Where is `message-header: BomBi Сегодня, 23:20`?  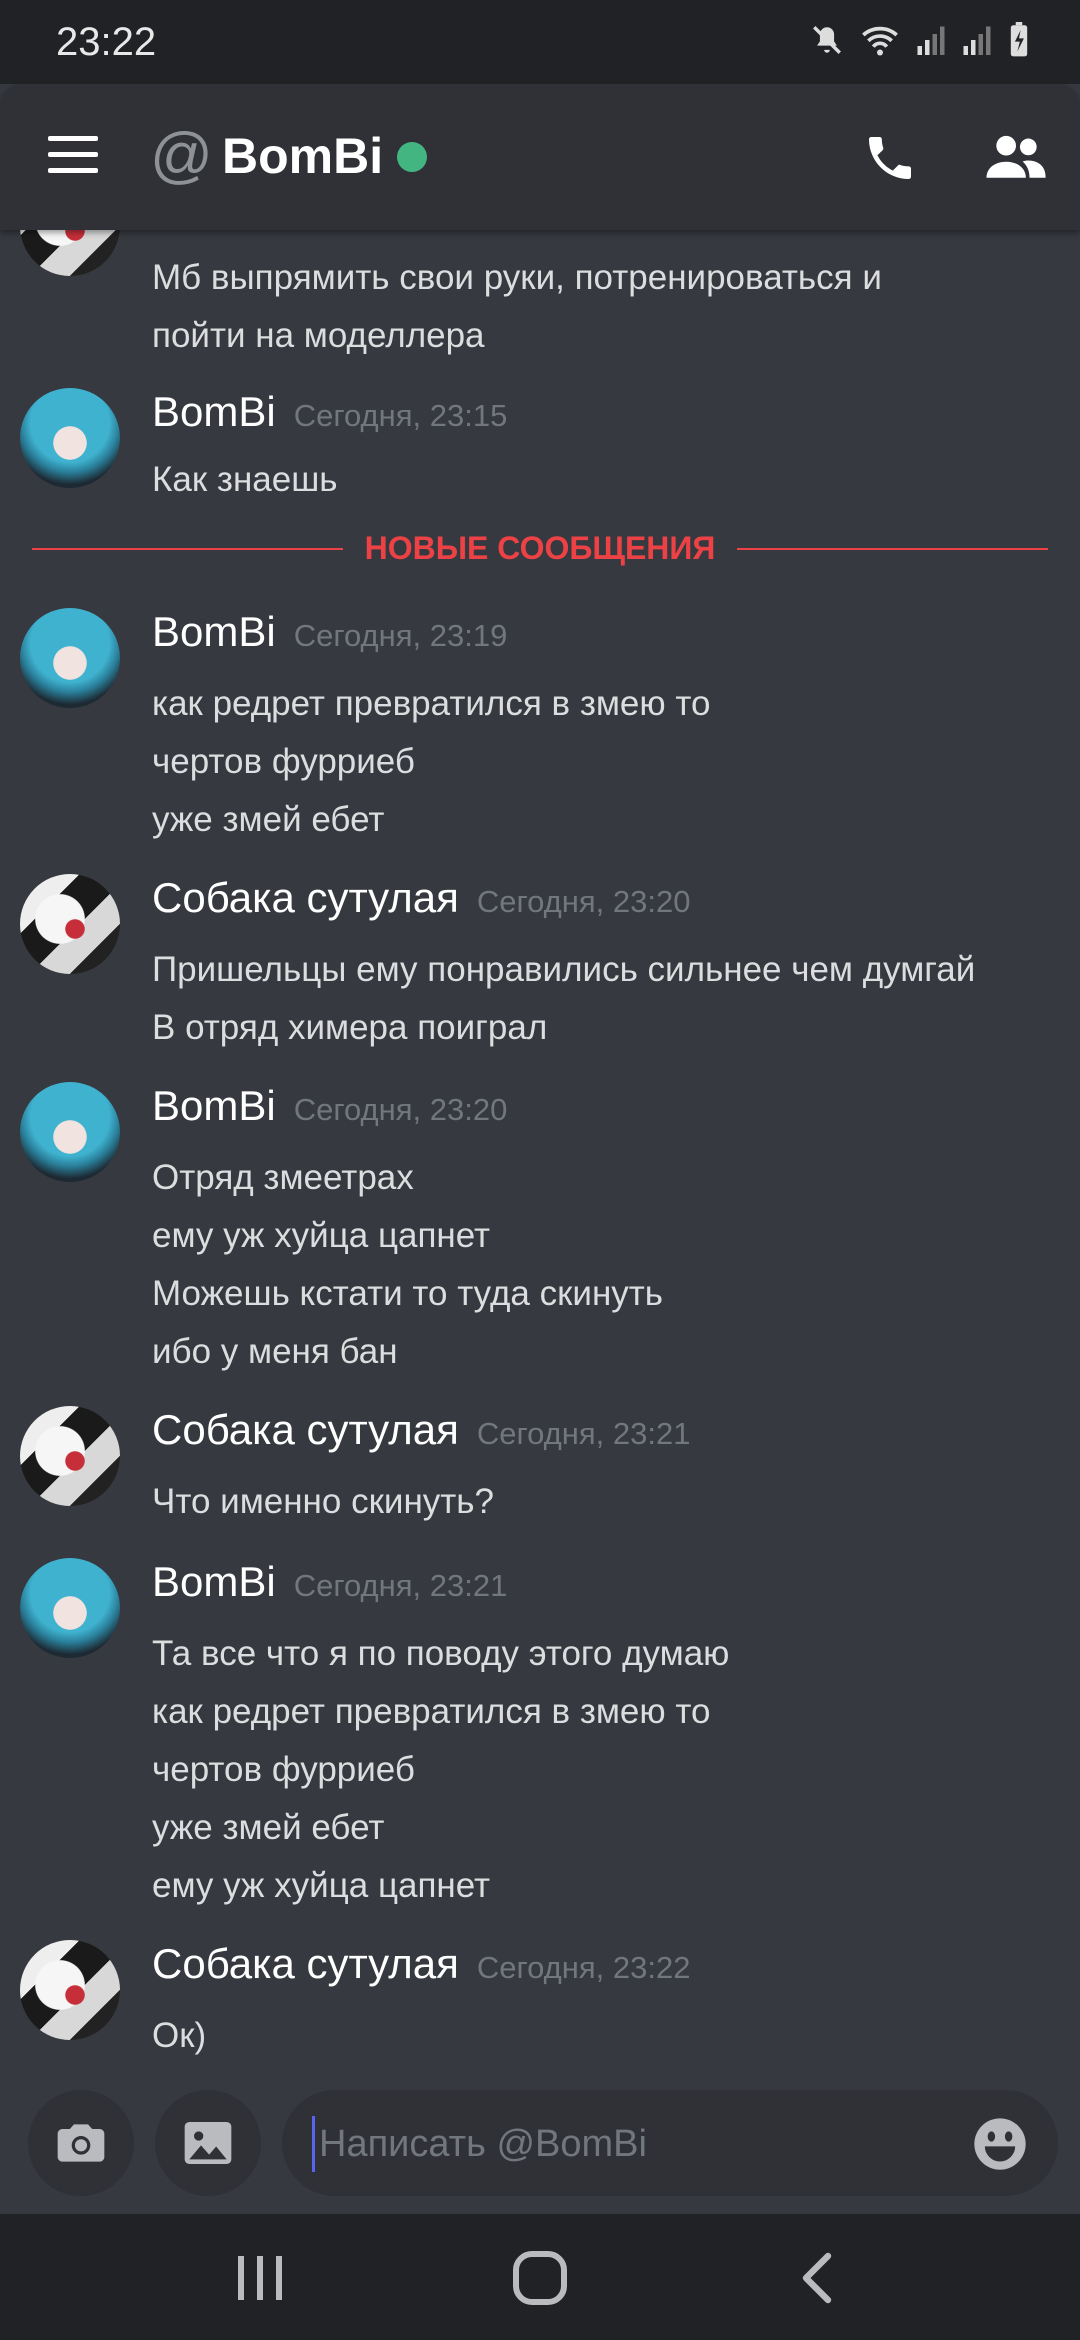 message-header: BomBi Сегодня, 23:20 is located at coordinates (329, 1106).